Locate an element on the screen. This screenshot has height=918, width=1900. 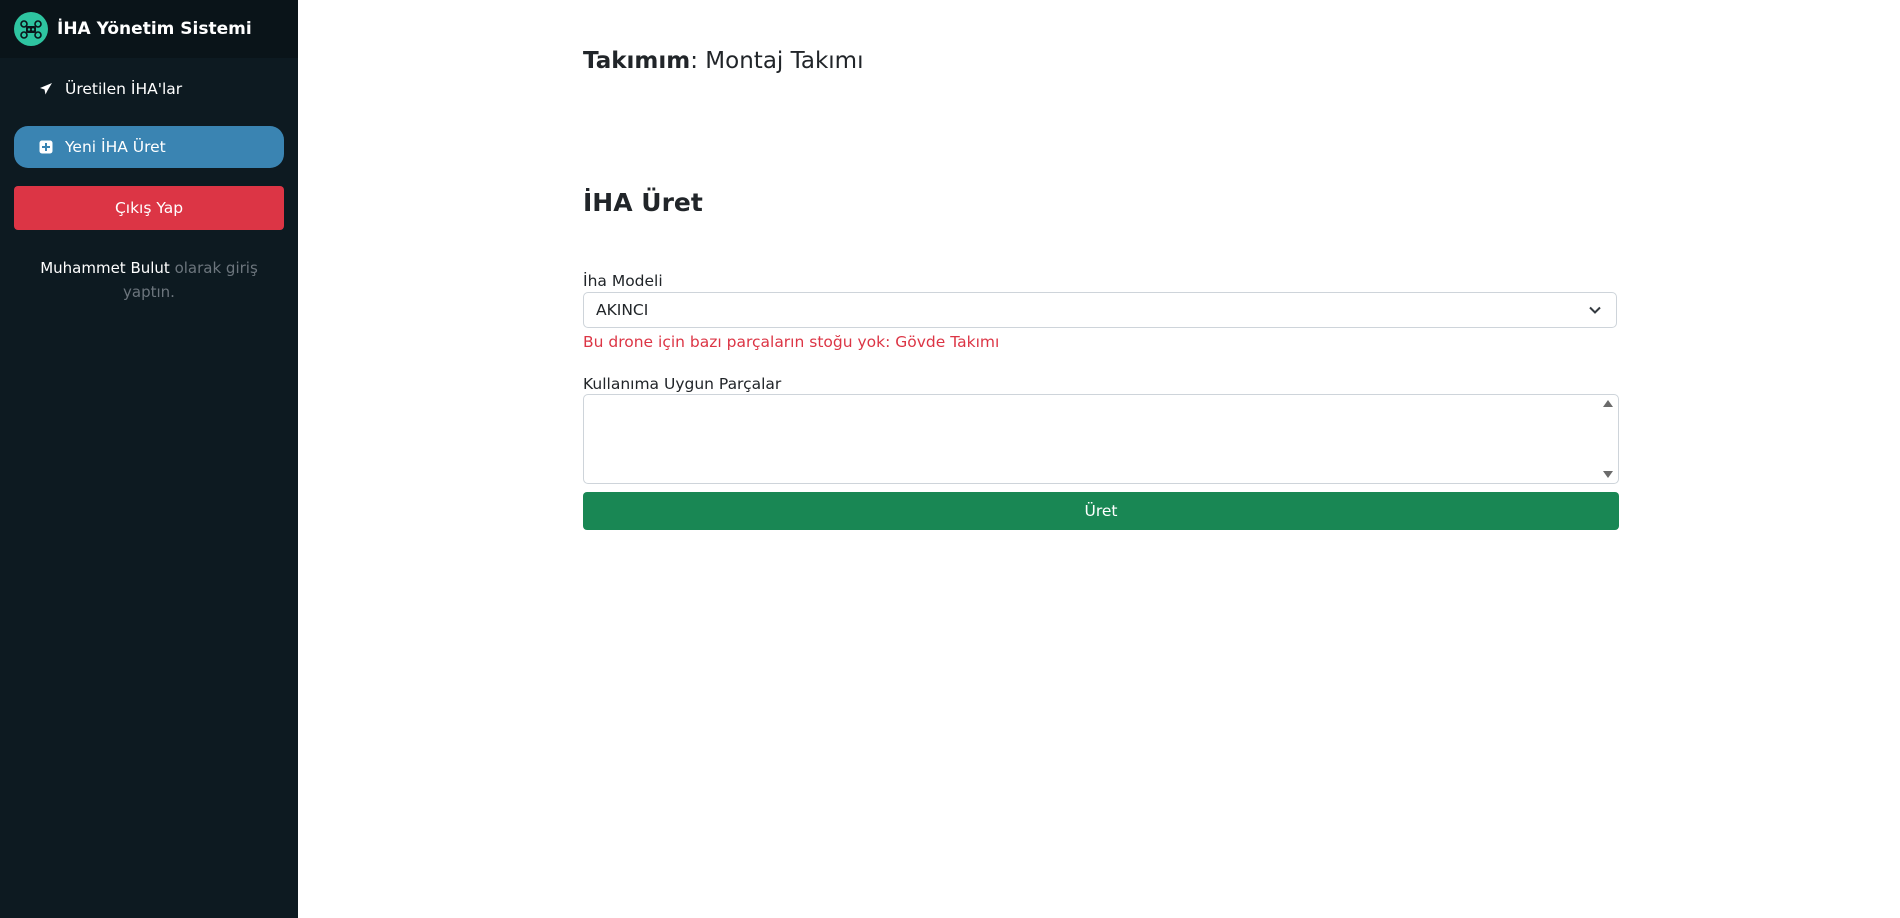
team-line: Takımım: Montaj Takımı is located at coordinates (723, 61).